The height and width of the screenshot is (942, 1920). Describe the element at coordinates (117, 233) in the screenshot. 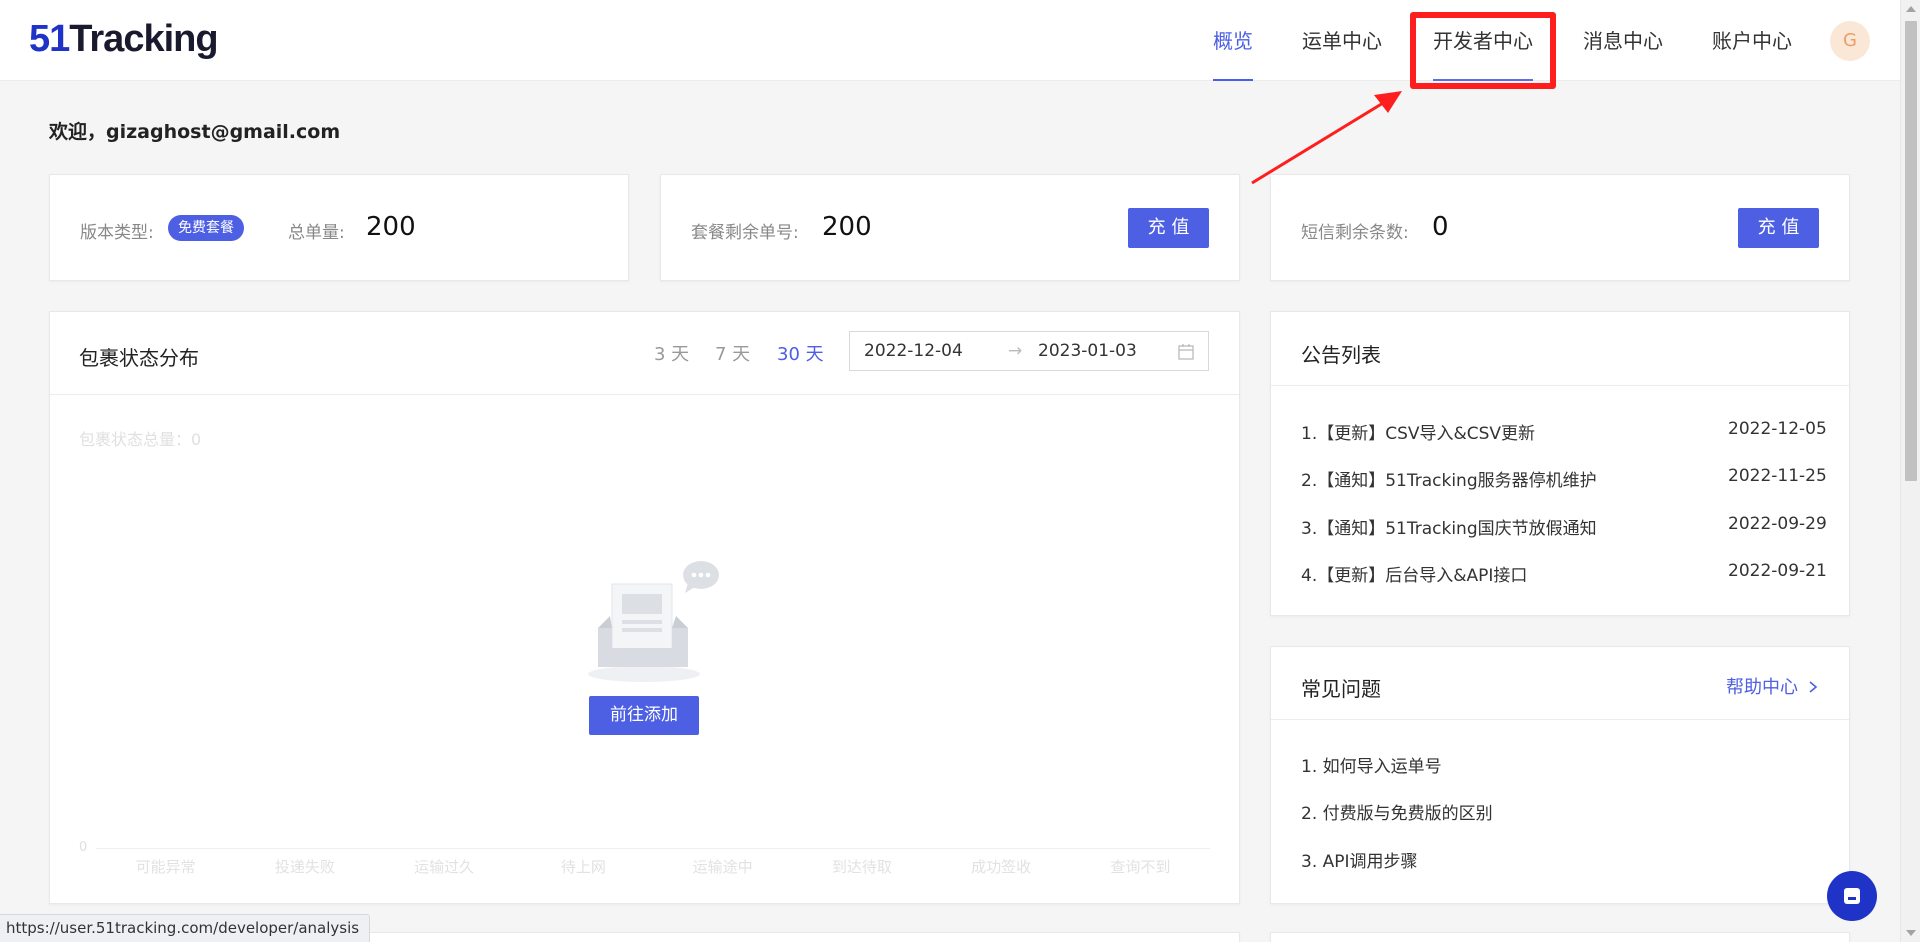

I see `version-type-label: 版本类型:` at that location.